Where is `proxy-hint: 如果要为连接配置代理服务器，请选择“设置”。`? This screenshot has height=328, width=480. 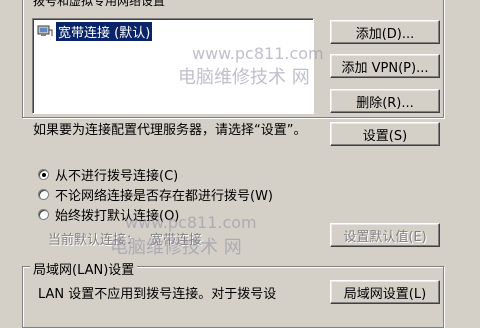
proxy-hint: 如果要为连接配置代理服务器，请选择“设置”。 is located at coordinates (175, 131).